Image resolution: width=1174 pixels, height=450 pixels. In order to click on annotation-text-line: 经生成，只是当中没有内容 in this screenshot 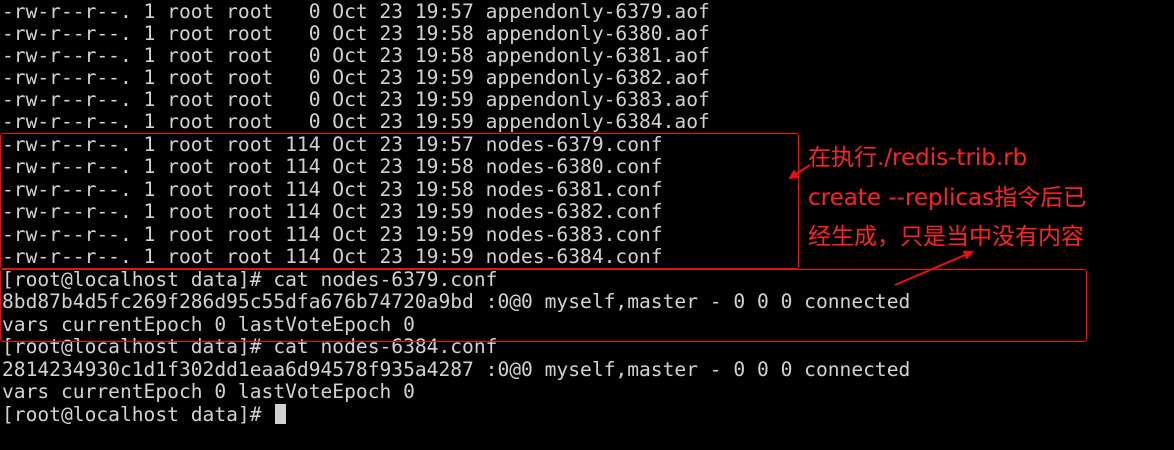, I will do `click(946, 237)`.